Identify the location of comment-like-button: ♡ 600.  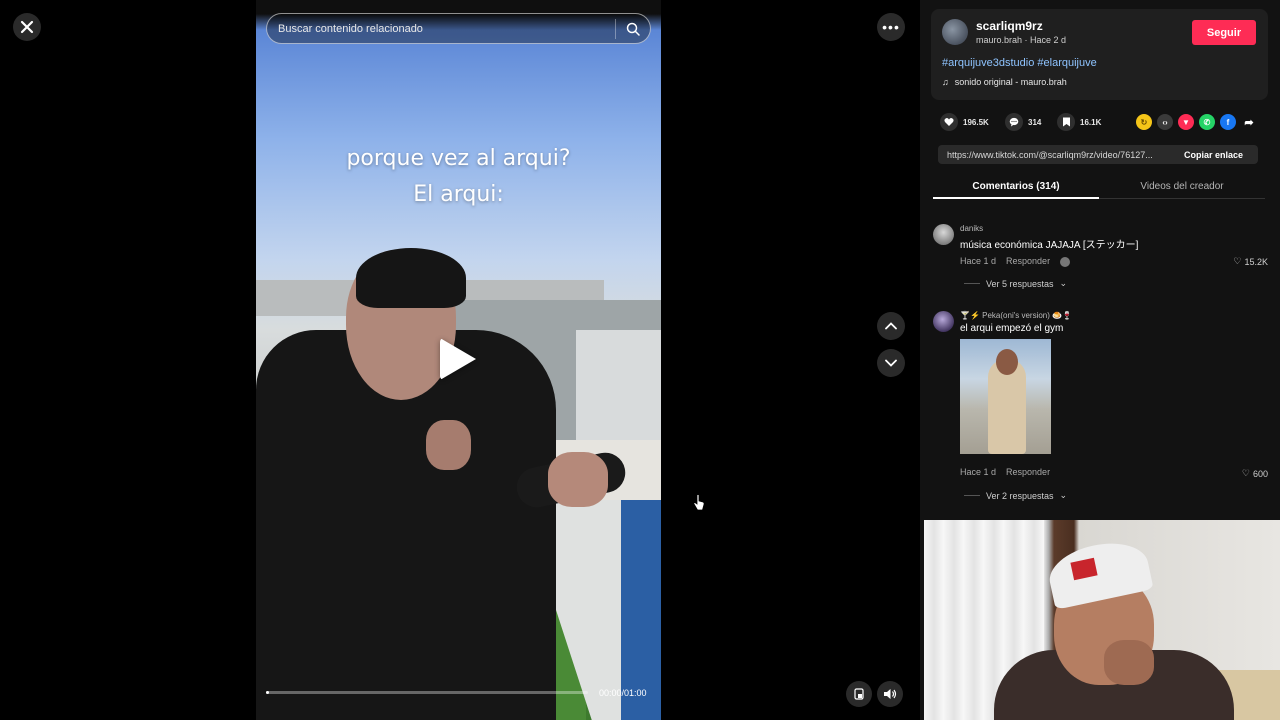
(1255, 473).